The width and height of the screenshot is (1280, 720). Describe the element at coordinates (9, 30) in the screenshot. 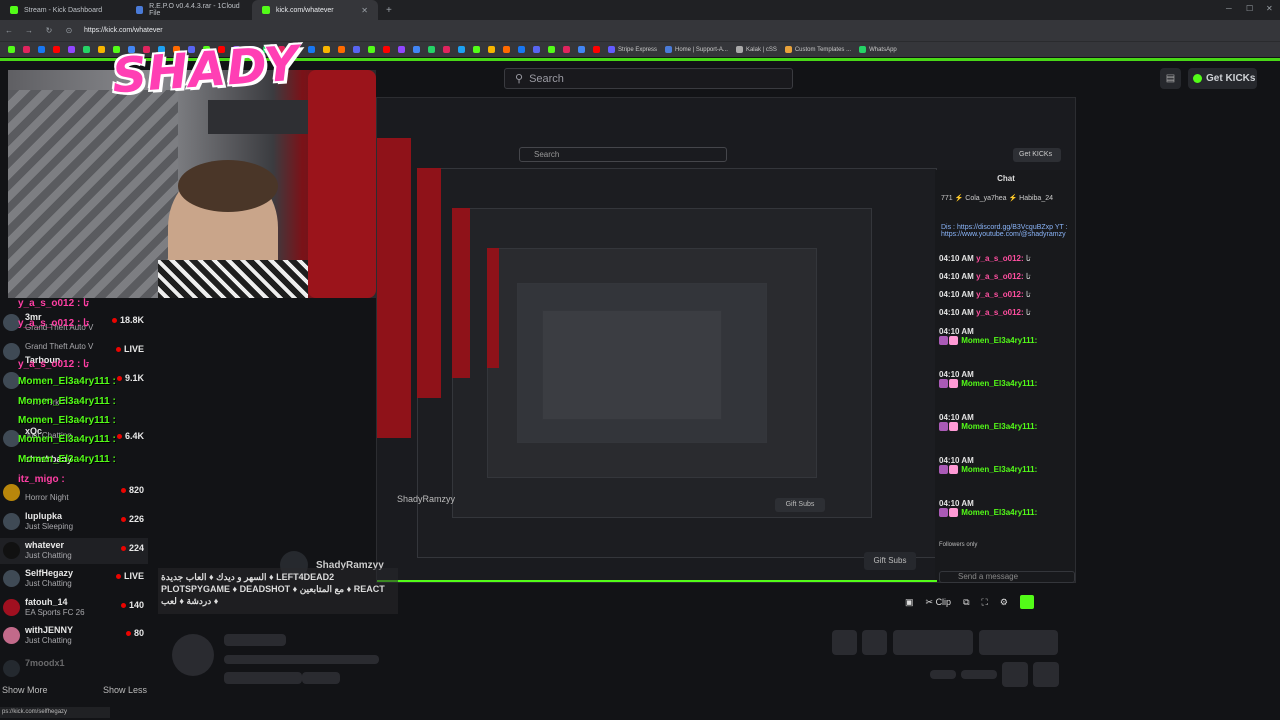

I see `back-icon: ←` at that location.